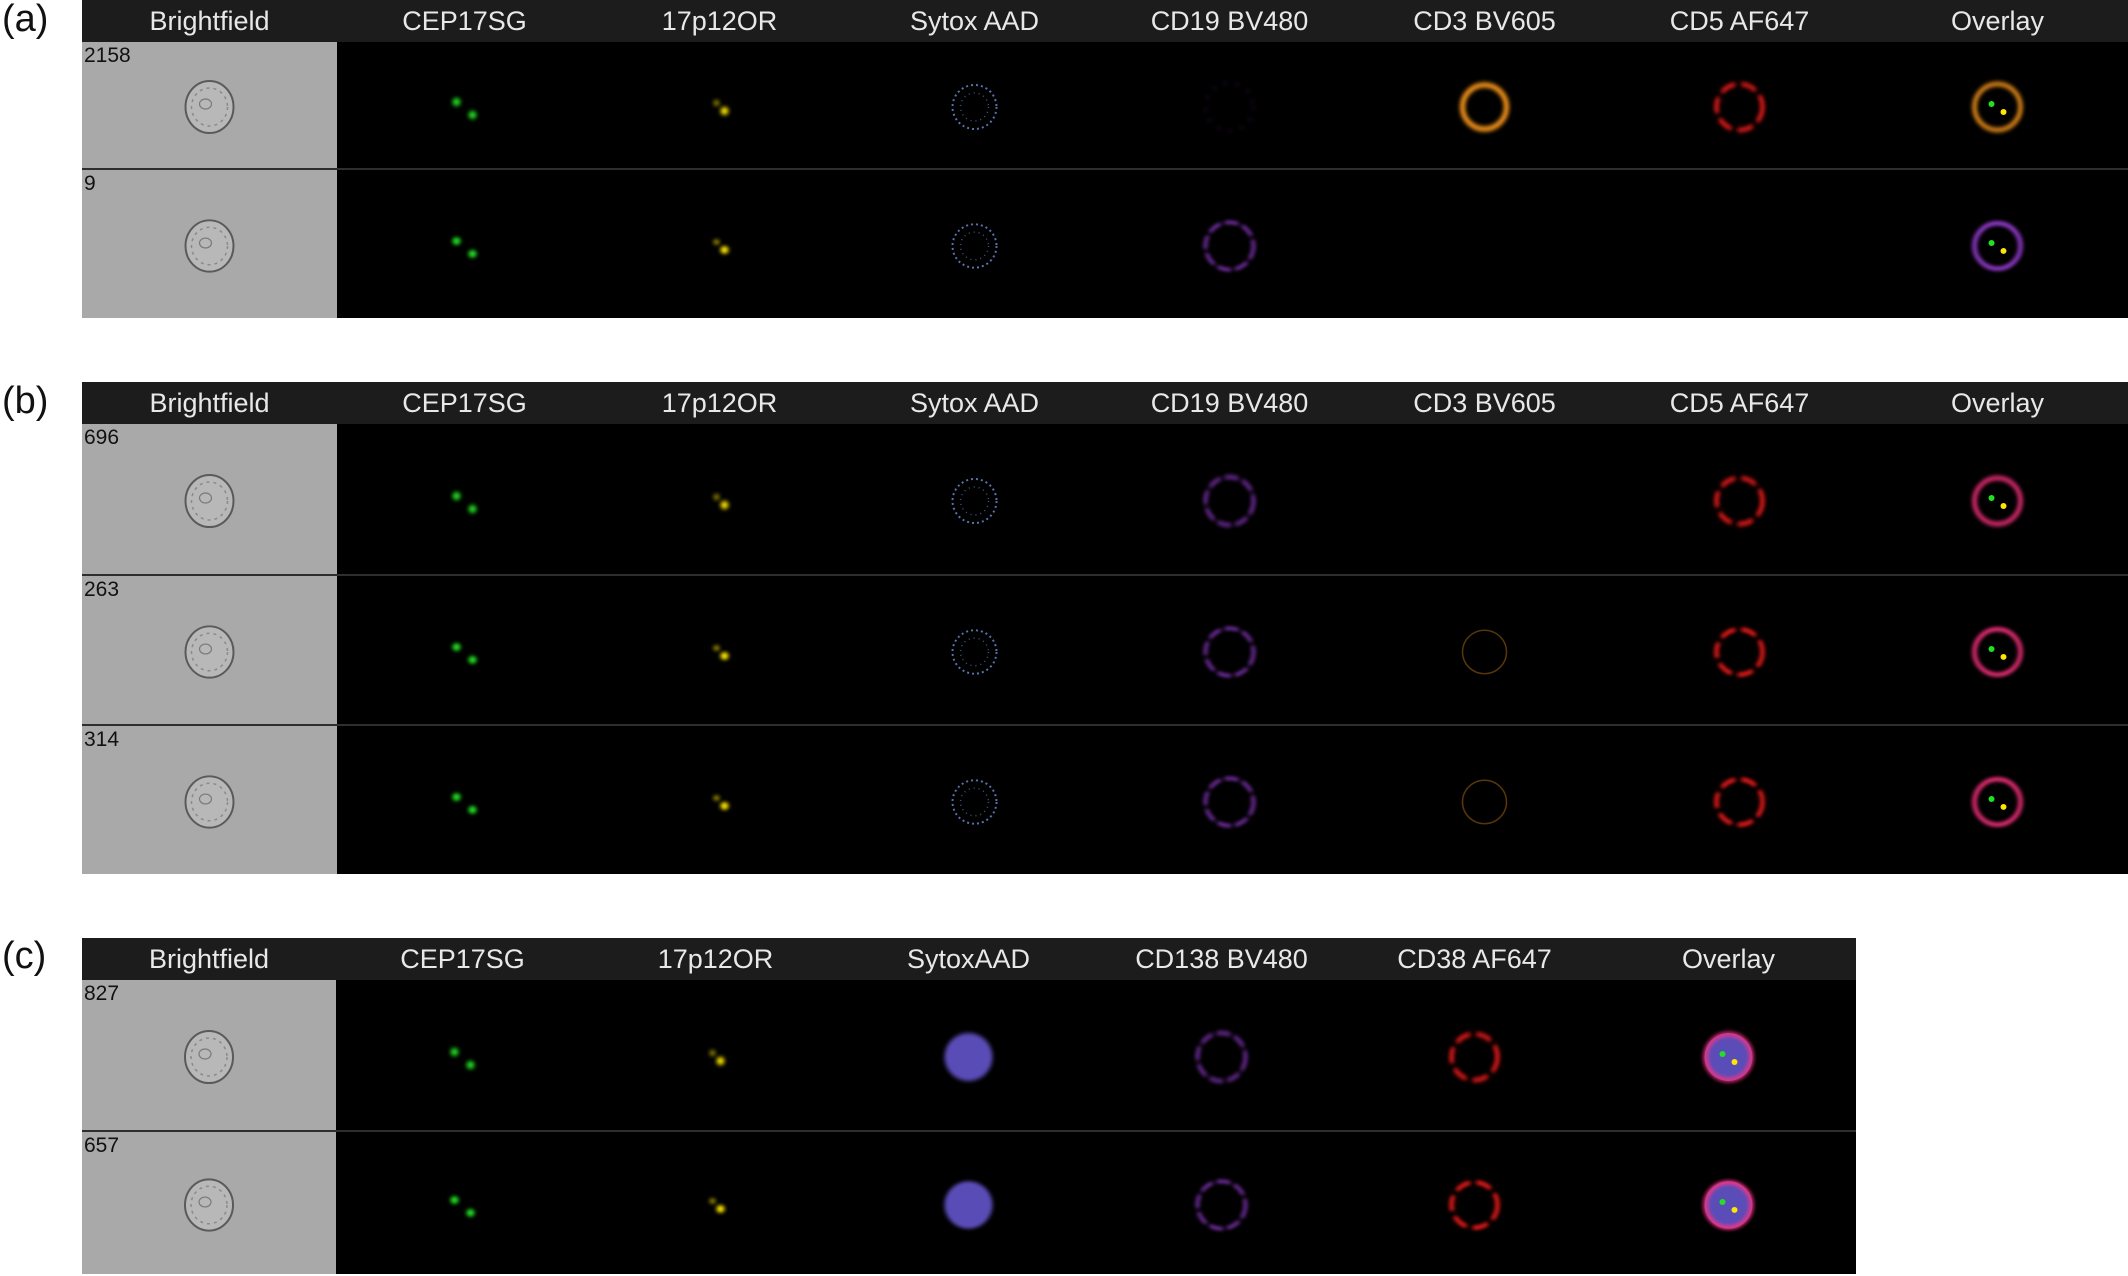  I want to click on cell-row: 314, so click(1105, 799).